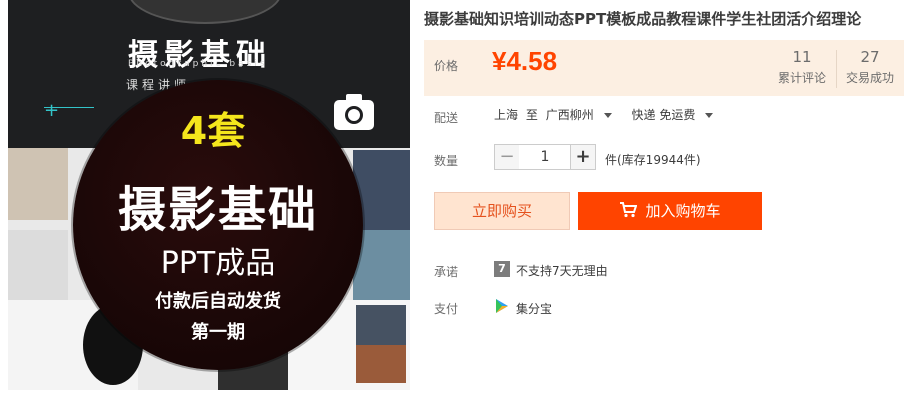  Describe the element at coordinates (218, 301) in the screenshot. I see `badge-shipping-text: 付款后自动发货` at that location.